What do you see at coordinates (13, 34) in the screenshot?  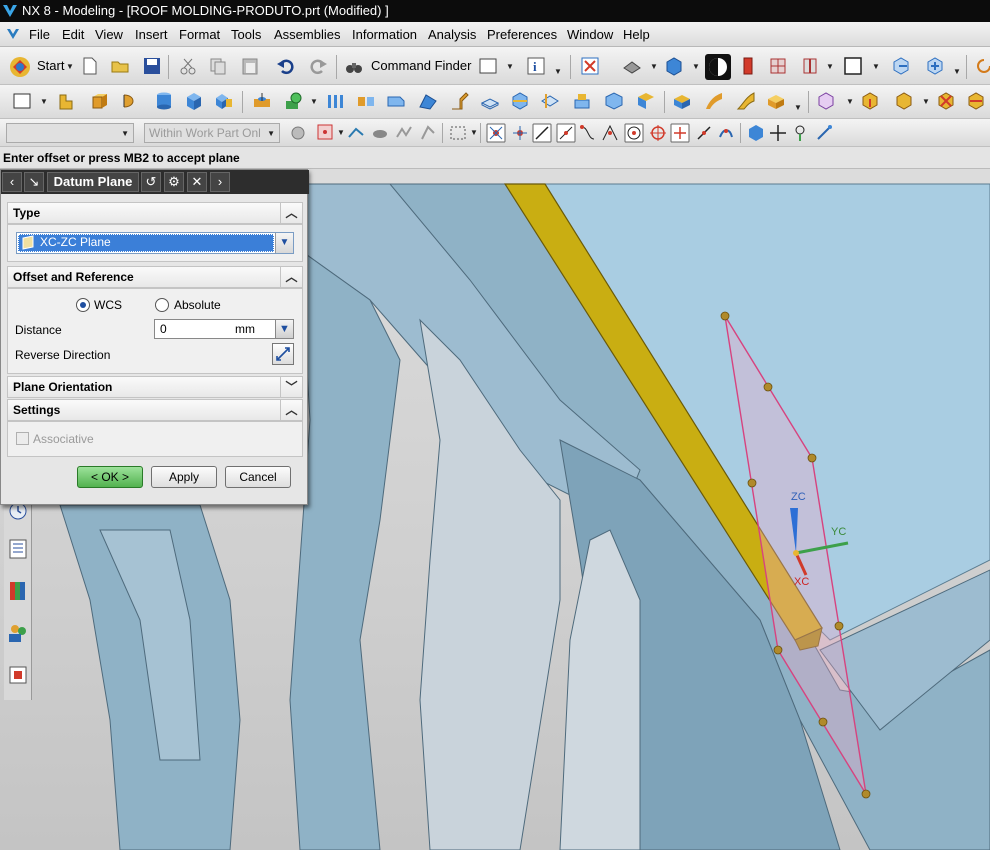 I see `window-menu-icon` at bounding box center [13, 34].